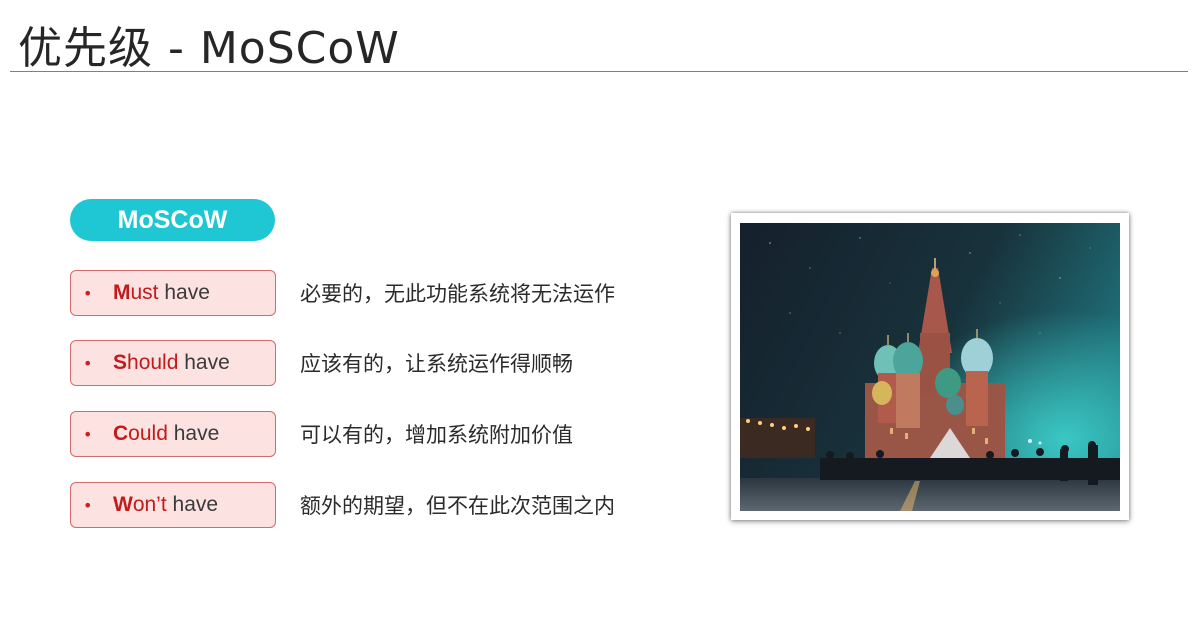 The width and height of the screenshot is (1201, 639). I want to click on wont-have-description: 额外的期望，但不在此次范围之内, so click(457, 506).